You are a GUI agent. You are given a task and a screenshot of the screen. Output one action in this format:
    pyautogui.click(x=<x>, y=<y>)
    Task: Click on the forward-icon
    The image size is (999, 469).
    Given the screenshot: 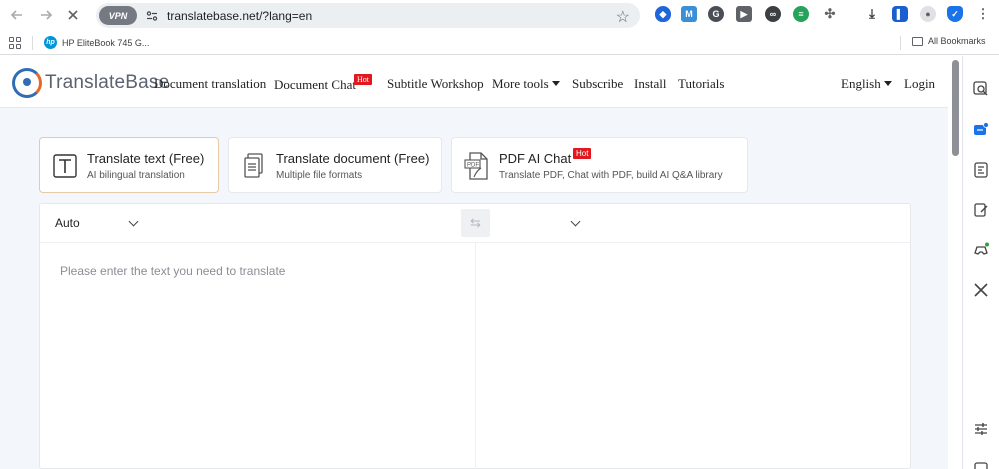 What is the action you would take?
    pyautogui.click(x=46, y=15)
    